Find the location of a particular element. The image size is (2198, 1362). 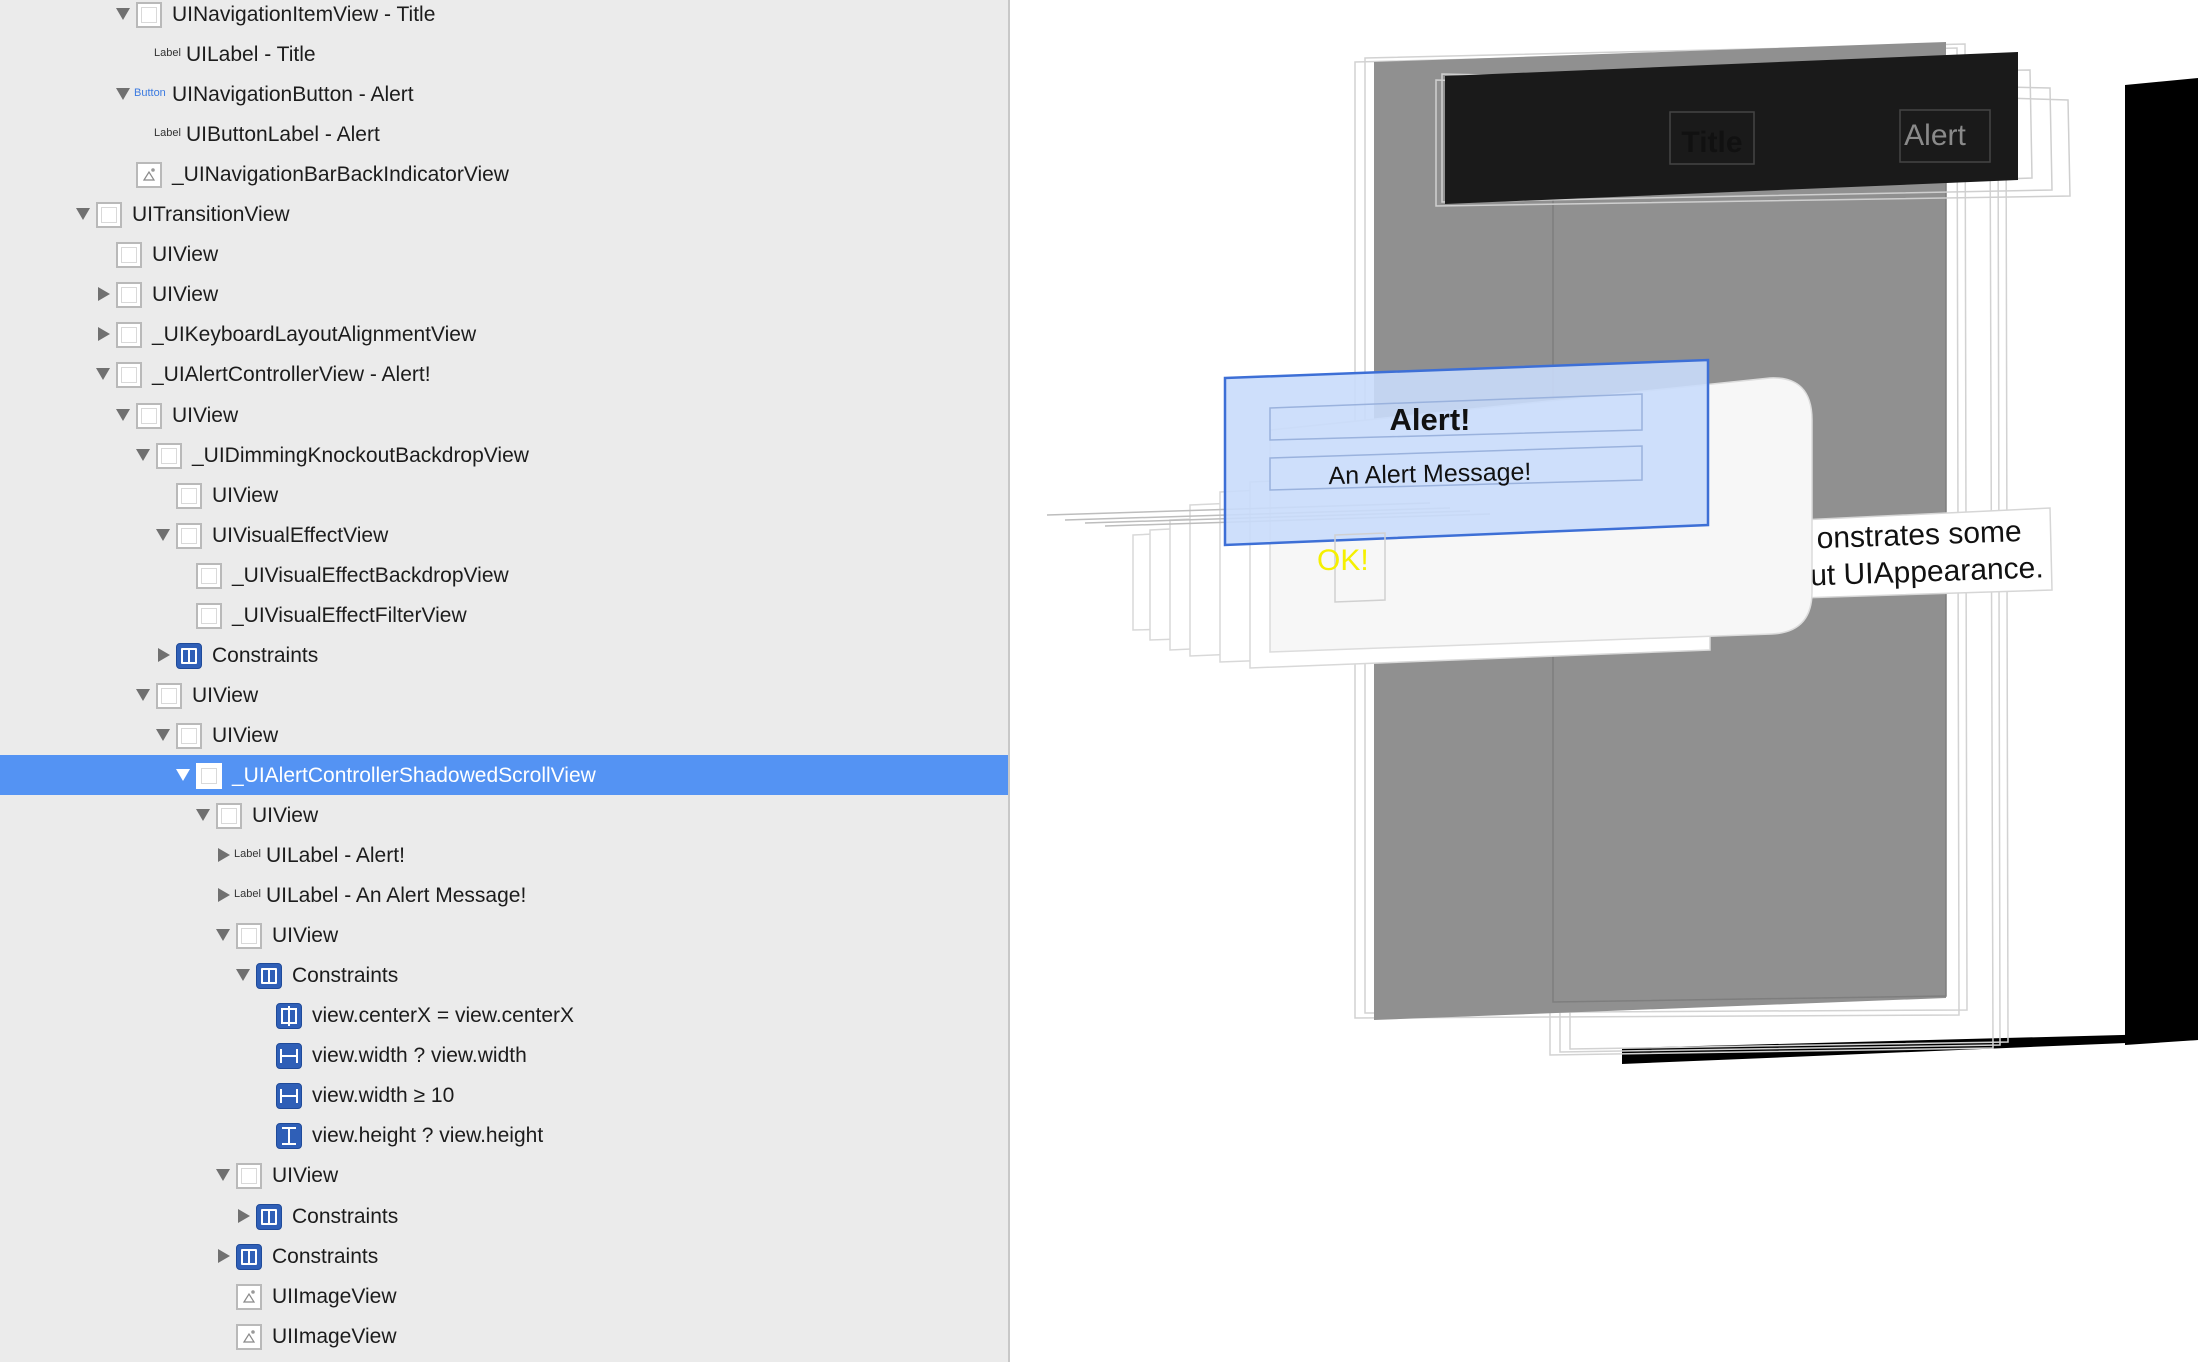

outline-row: UITransitionView is located at coordinates (504, 214).